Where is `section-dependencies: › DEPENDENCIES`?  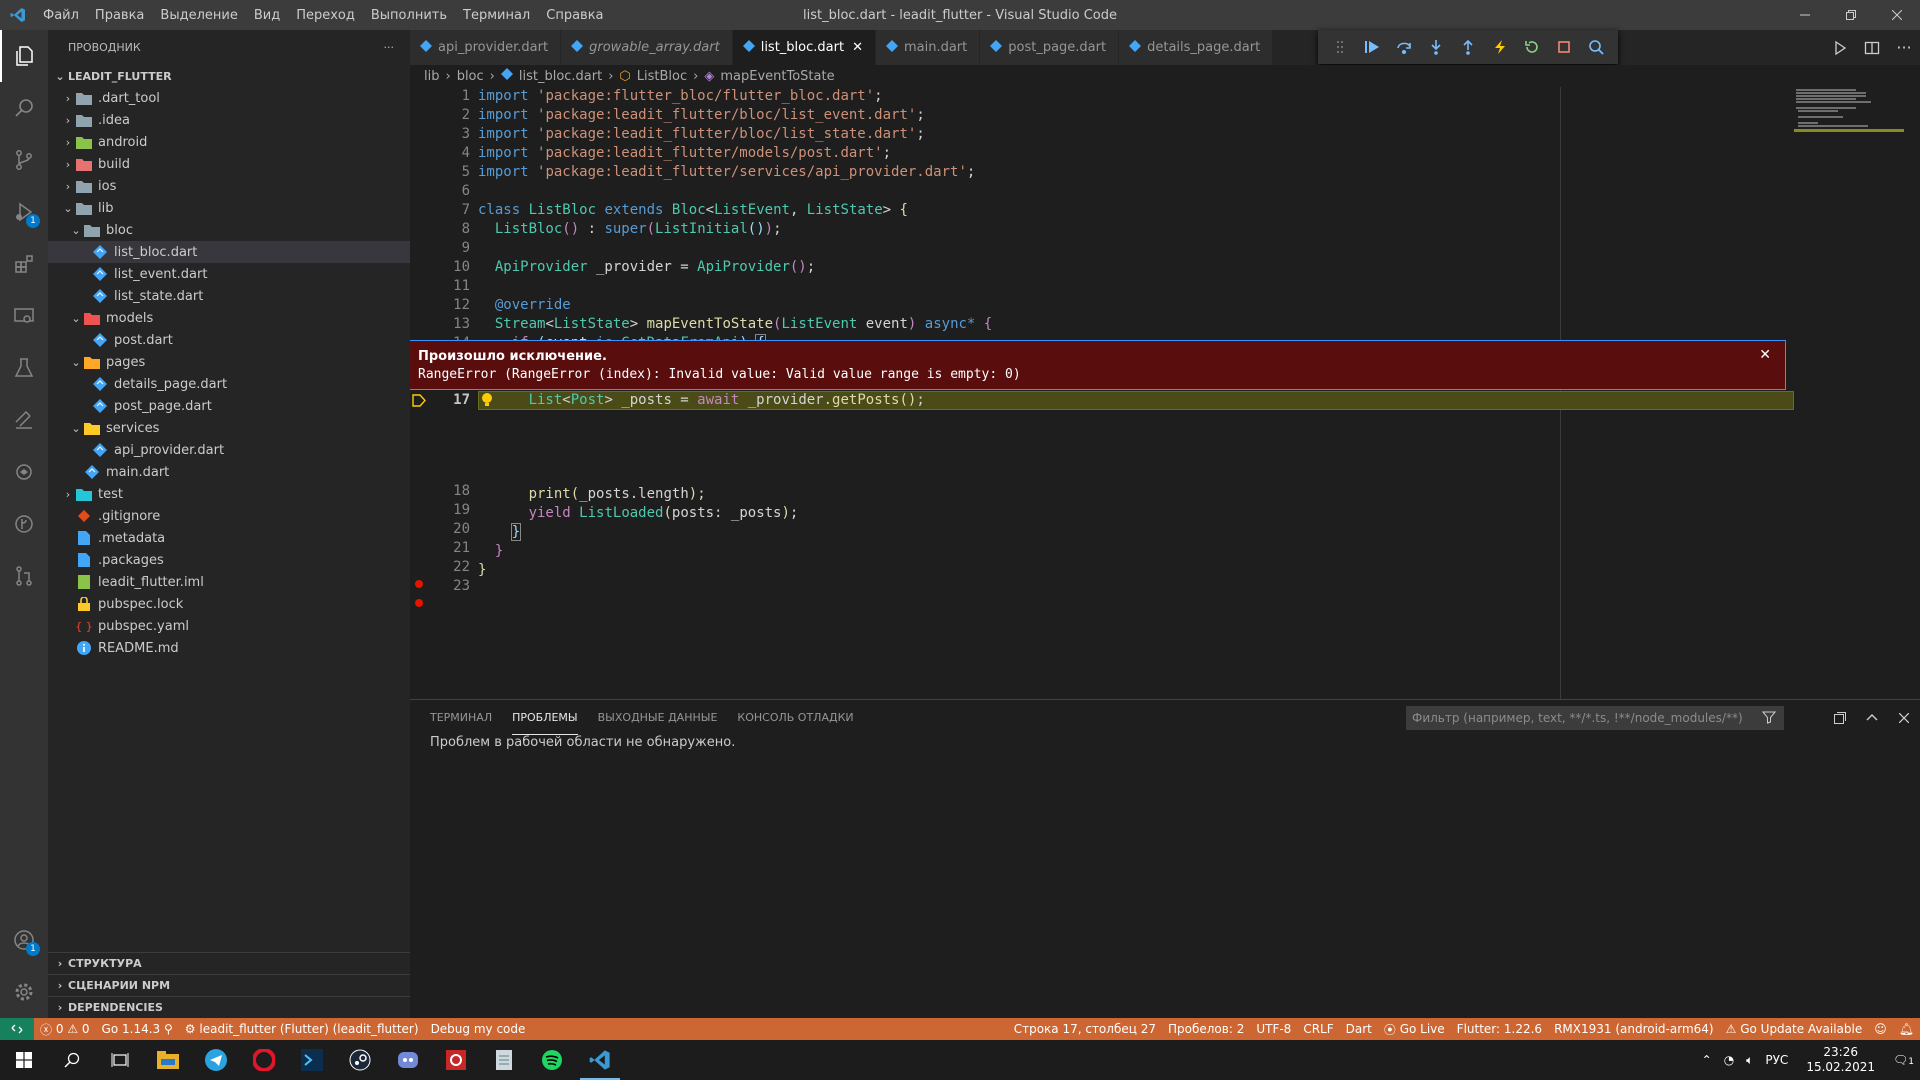
section-dependencies: › DEPENDENCIES is located at coordinates (229, 1007).